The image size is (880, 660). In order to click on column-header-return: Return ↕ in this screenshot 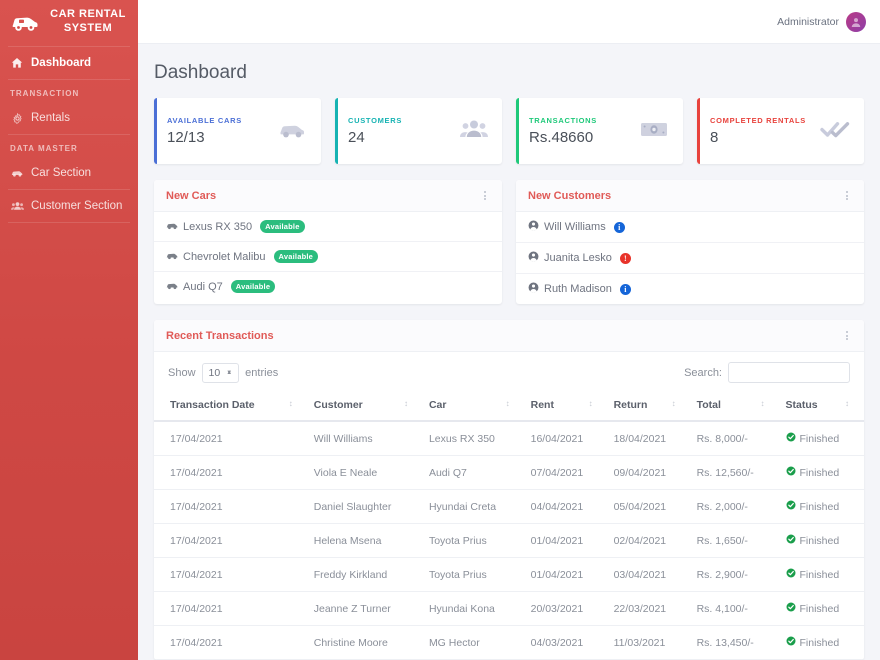, I will do `click(649, 405)`.